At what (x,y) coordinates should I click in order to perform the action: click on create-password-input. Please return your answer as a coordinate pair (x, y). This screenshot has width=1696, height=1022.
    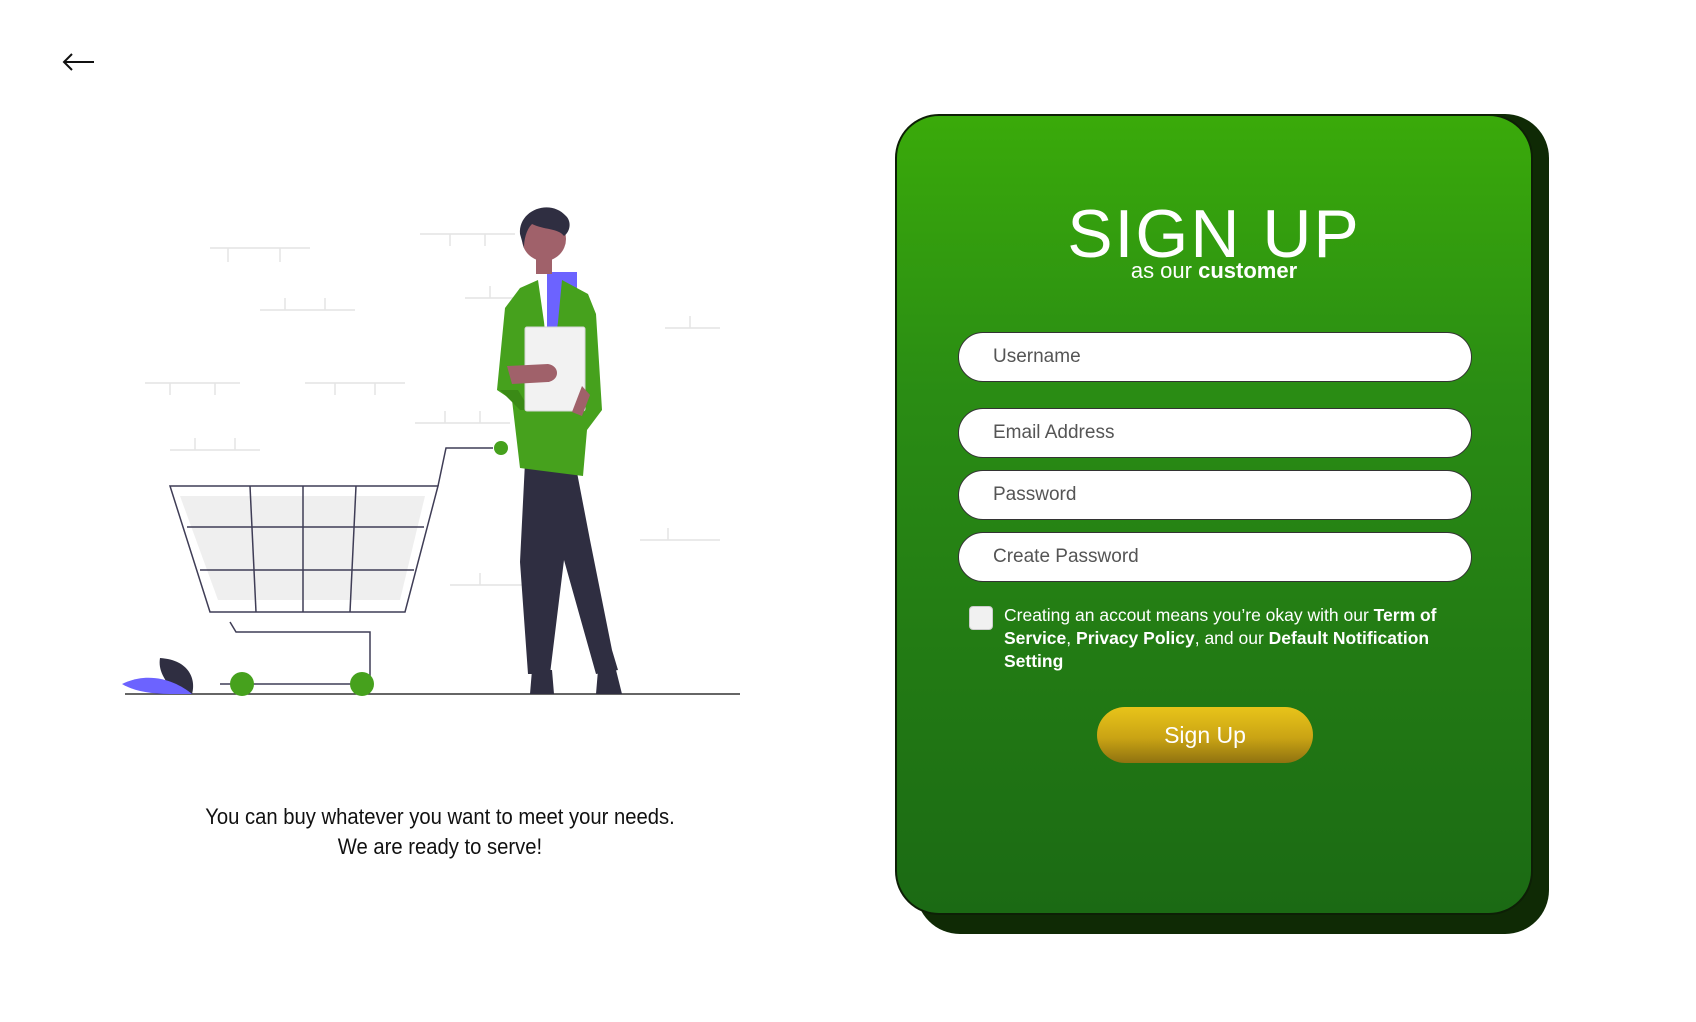
    Looking at the image, I should click on (1215, 557).